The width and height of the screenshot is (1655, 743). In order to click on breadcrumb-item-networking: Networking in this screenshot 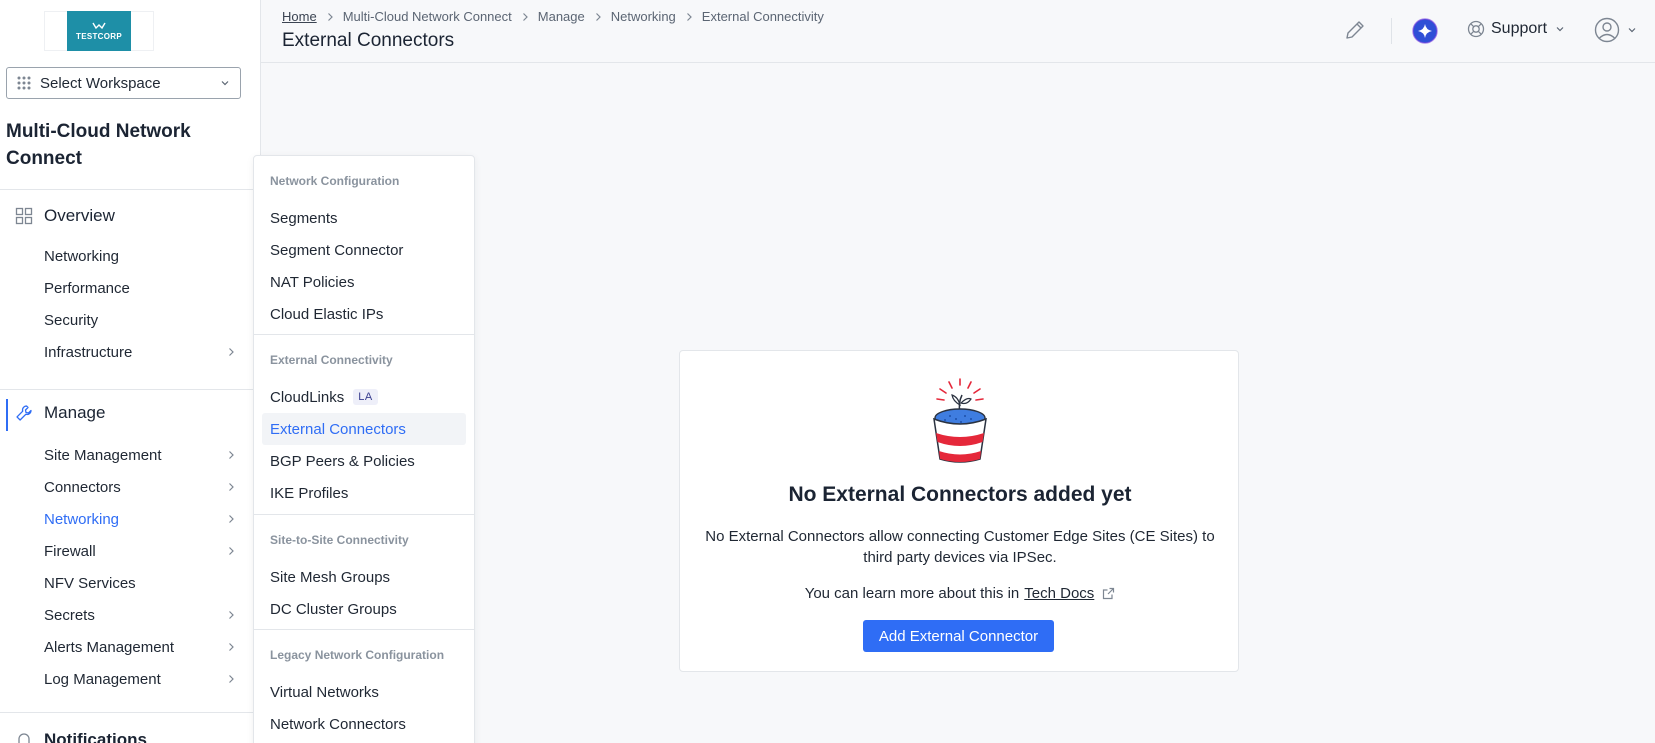, I will do `click(643, 16)`.